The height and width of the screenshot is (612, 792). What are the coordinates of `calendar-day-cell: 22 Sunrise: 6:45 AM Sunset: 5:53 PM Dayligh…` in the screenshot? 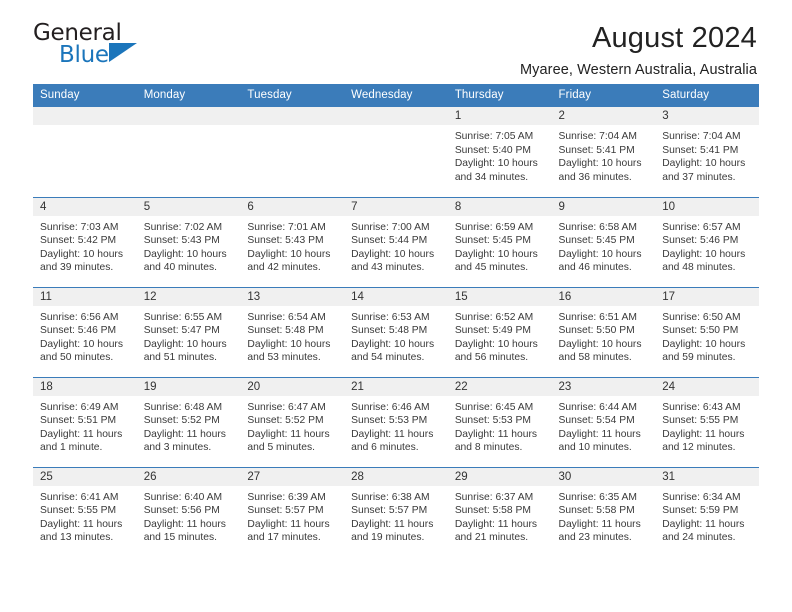 It's located at (499, 421).